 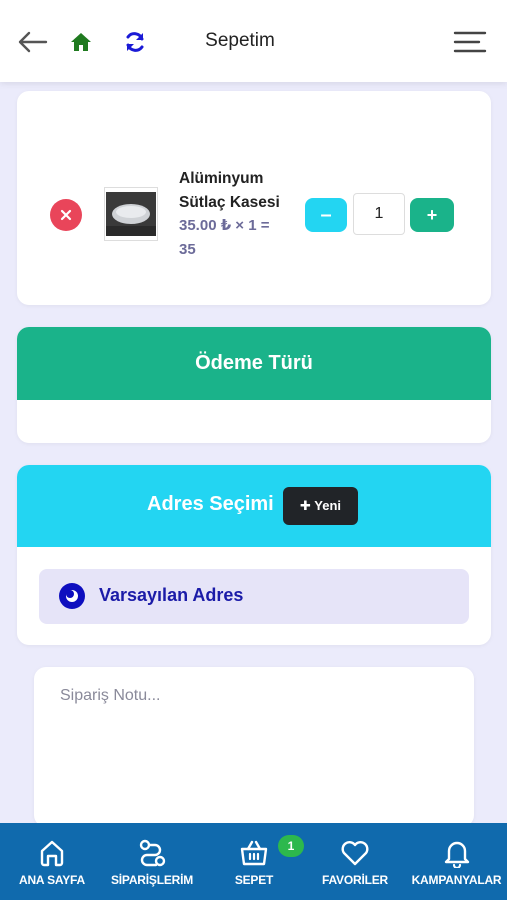 What do you see at coordinates (355, 853) in the screenshot?
I see `heart-icon` at bounding box center [355, 853].